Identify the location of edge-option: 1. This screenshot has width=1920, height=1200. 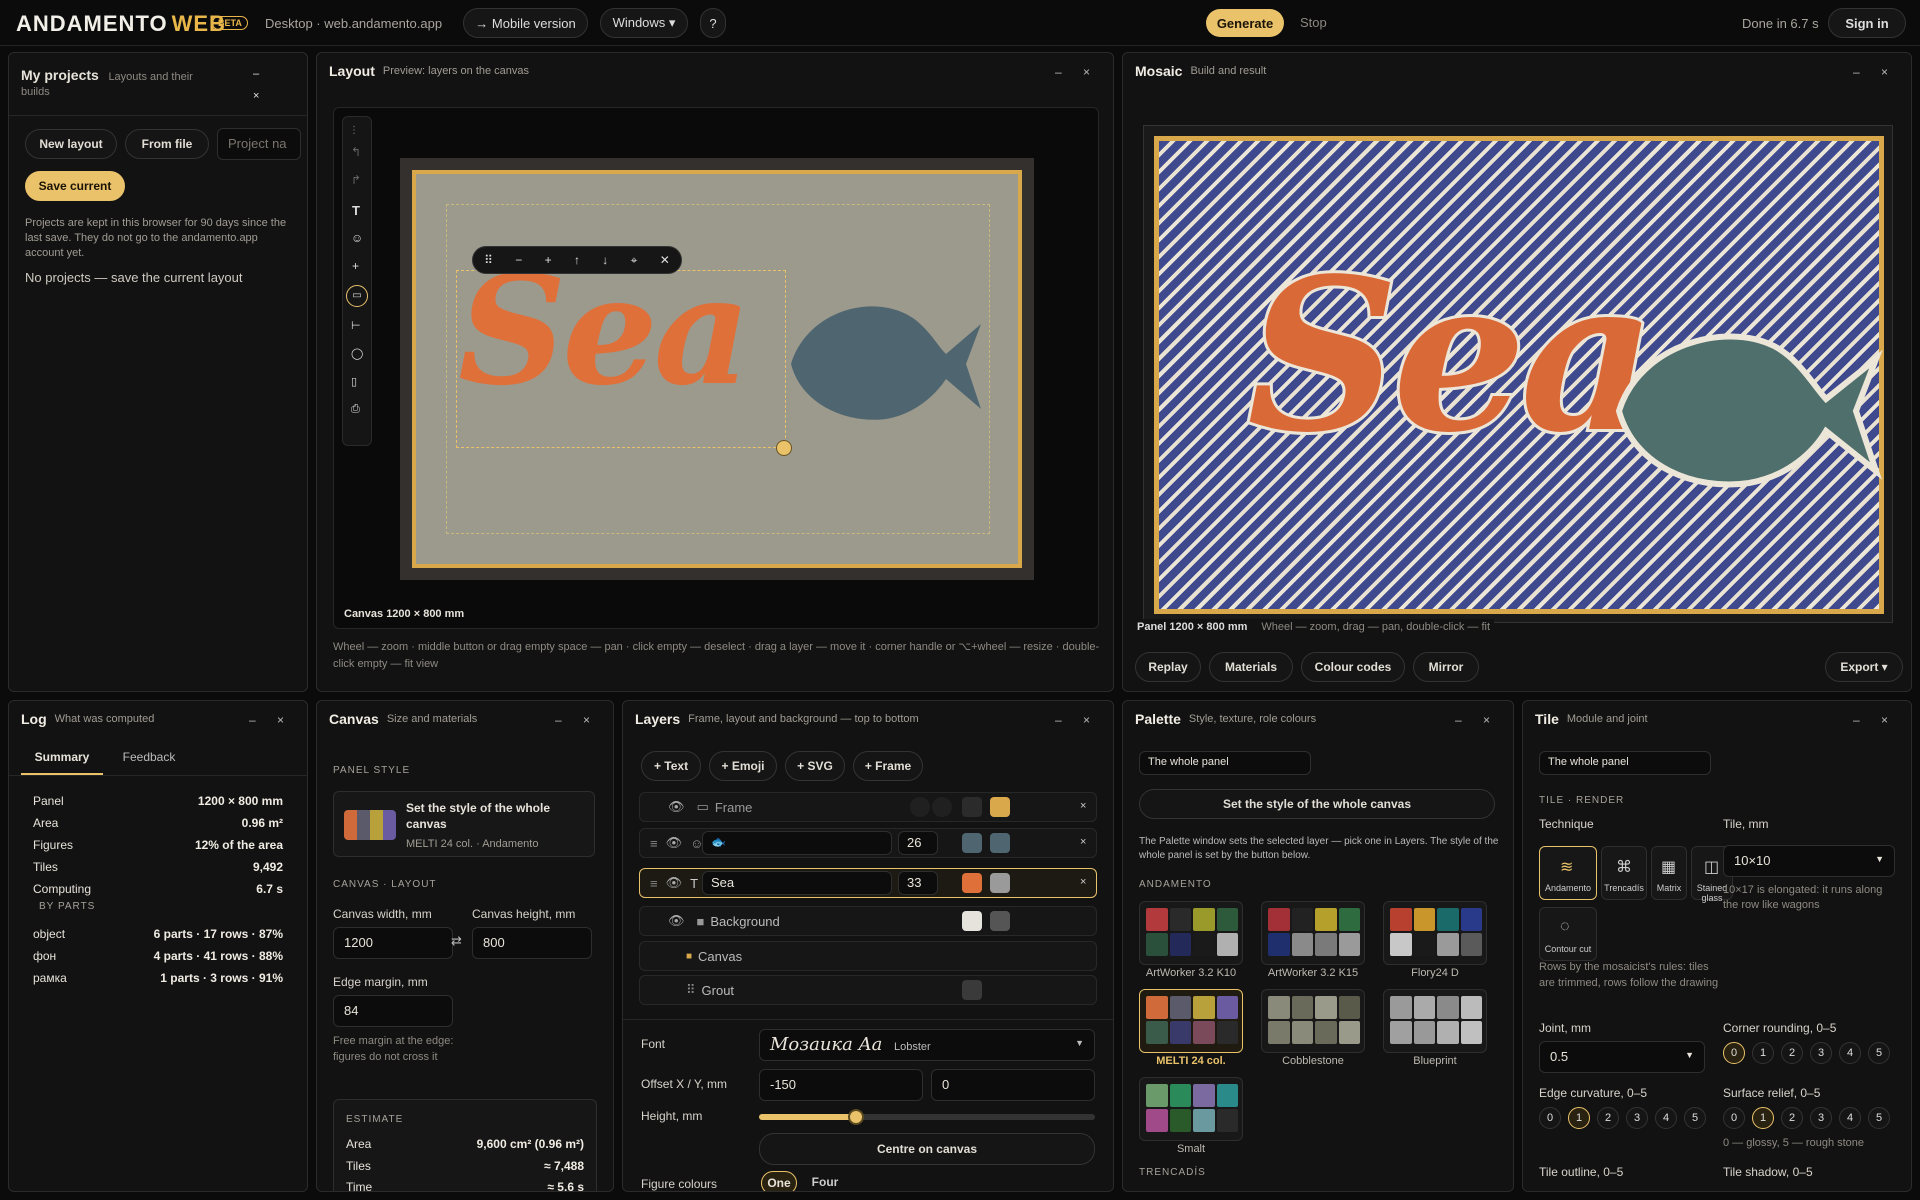
(1579, 1118).